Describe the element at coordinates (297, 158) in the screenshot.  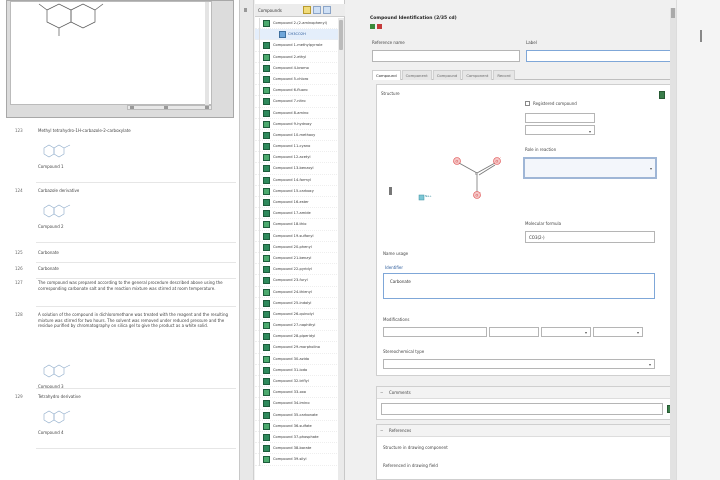
I see `compound-list-item: Compound 12-acetyl` at that location.